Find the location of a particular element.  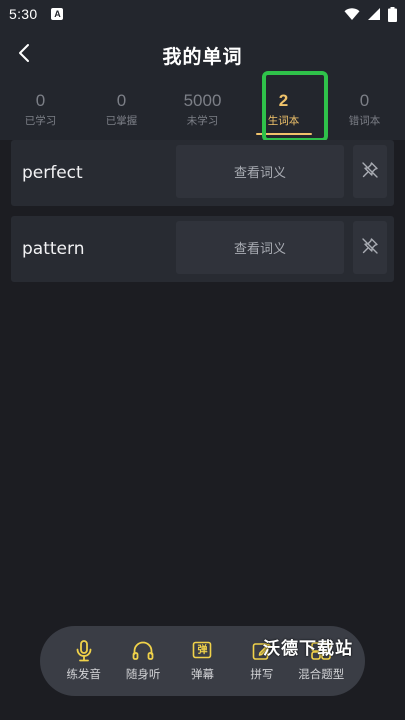

active-tab-indicator is located at coordinates (283, 134).